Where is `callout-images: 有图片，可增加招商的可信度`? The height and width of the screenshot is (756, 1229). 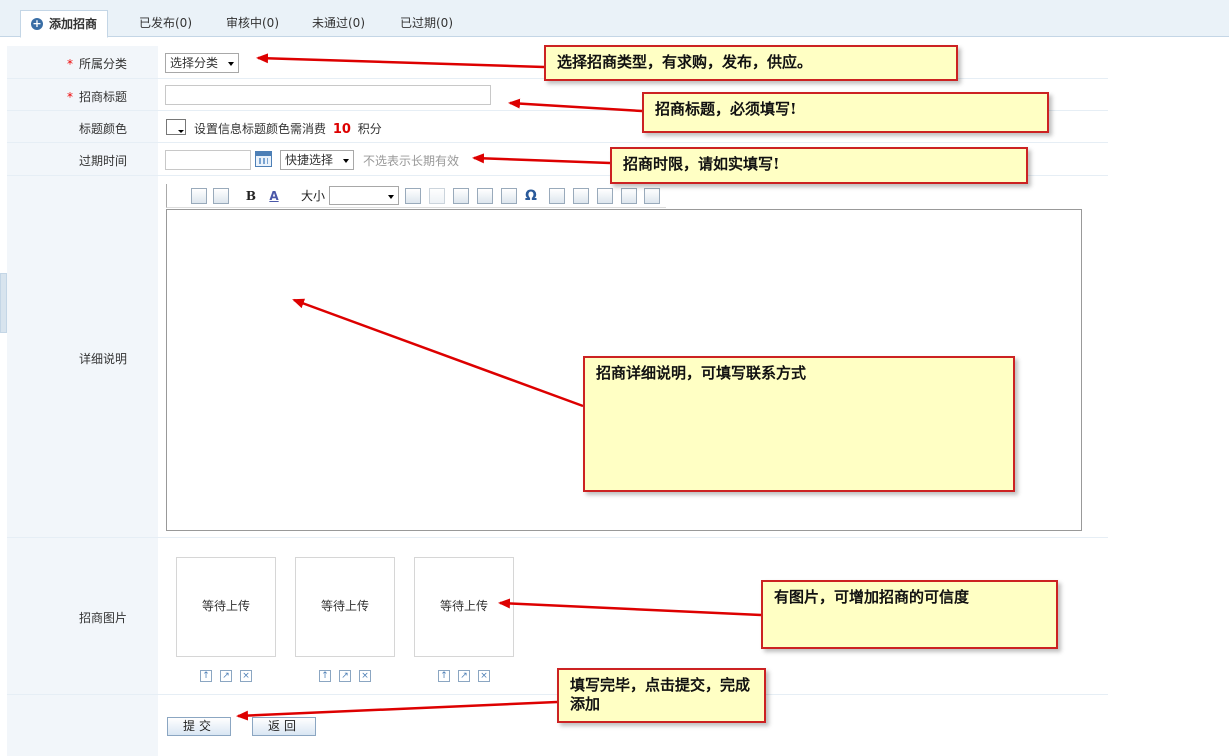
callout-images: 有图片，可增加招商的可信度 is located at coordinates (909, 614).